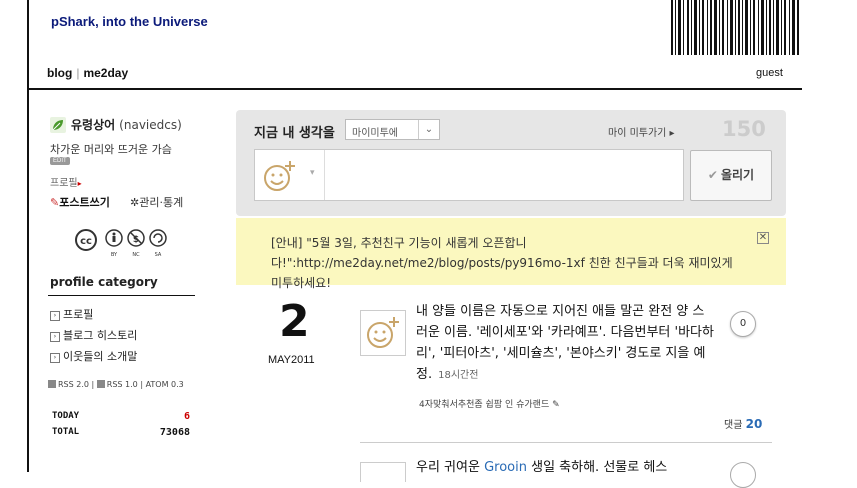  I want to click on entry-tags: 4자맞춰서추천좀 쉽팜 인 슈가랜드 ✎, so click(489, 403).